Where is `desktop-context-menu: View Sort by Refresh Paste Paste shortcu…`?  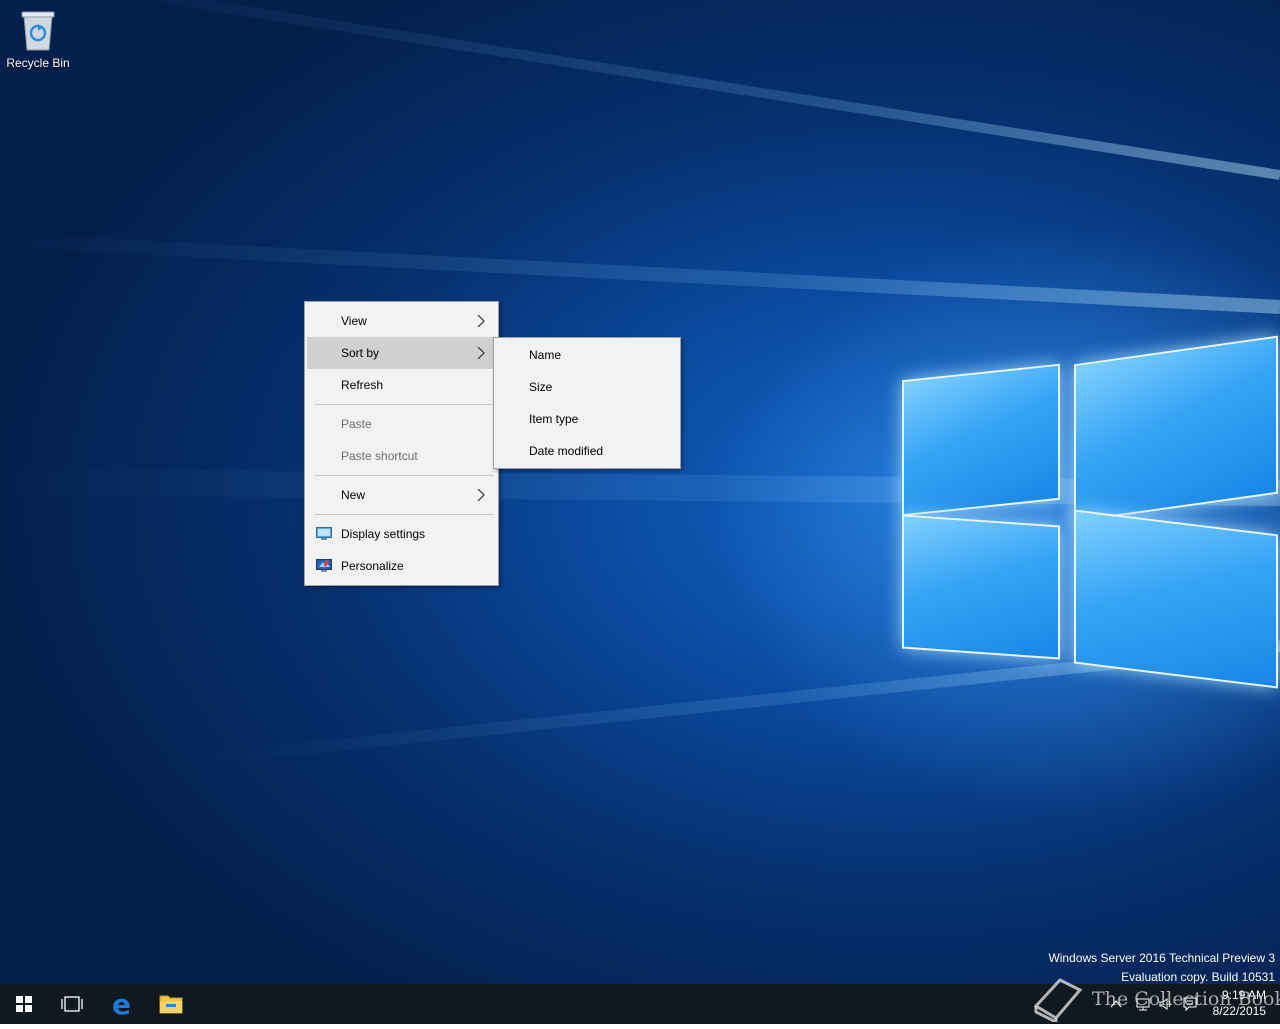 desktop-context-menu: View Sort by Refresh Paste Paste shortcu… is located at coordinates (401, 443).